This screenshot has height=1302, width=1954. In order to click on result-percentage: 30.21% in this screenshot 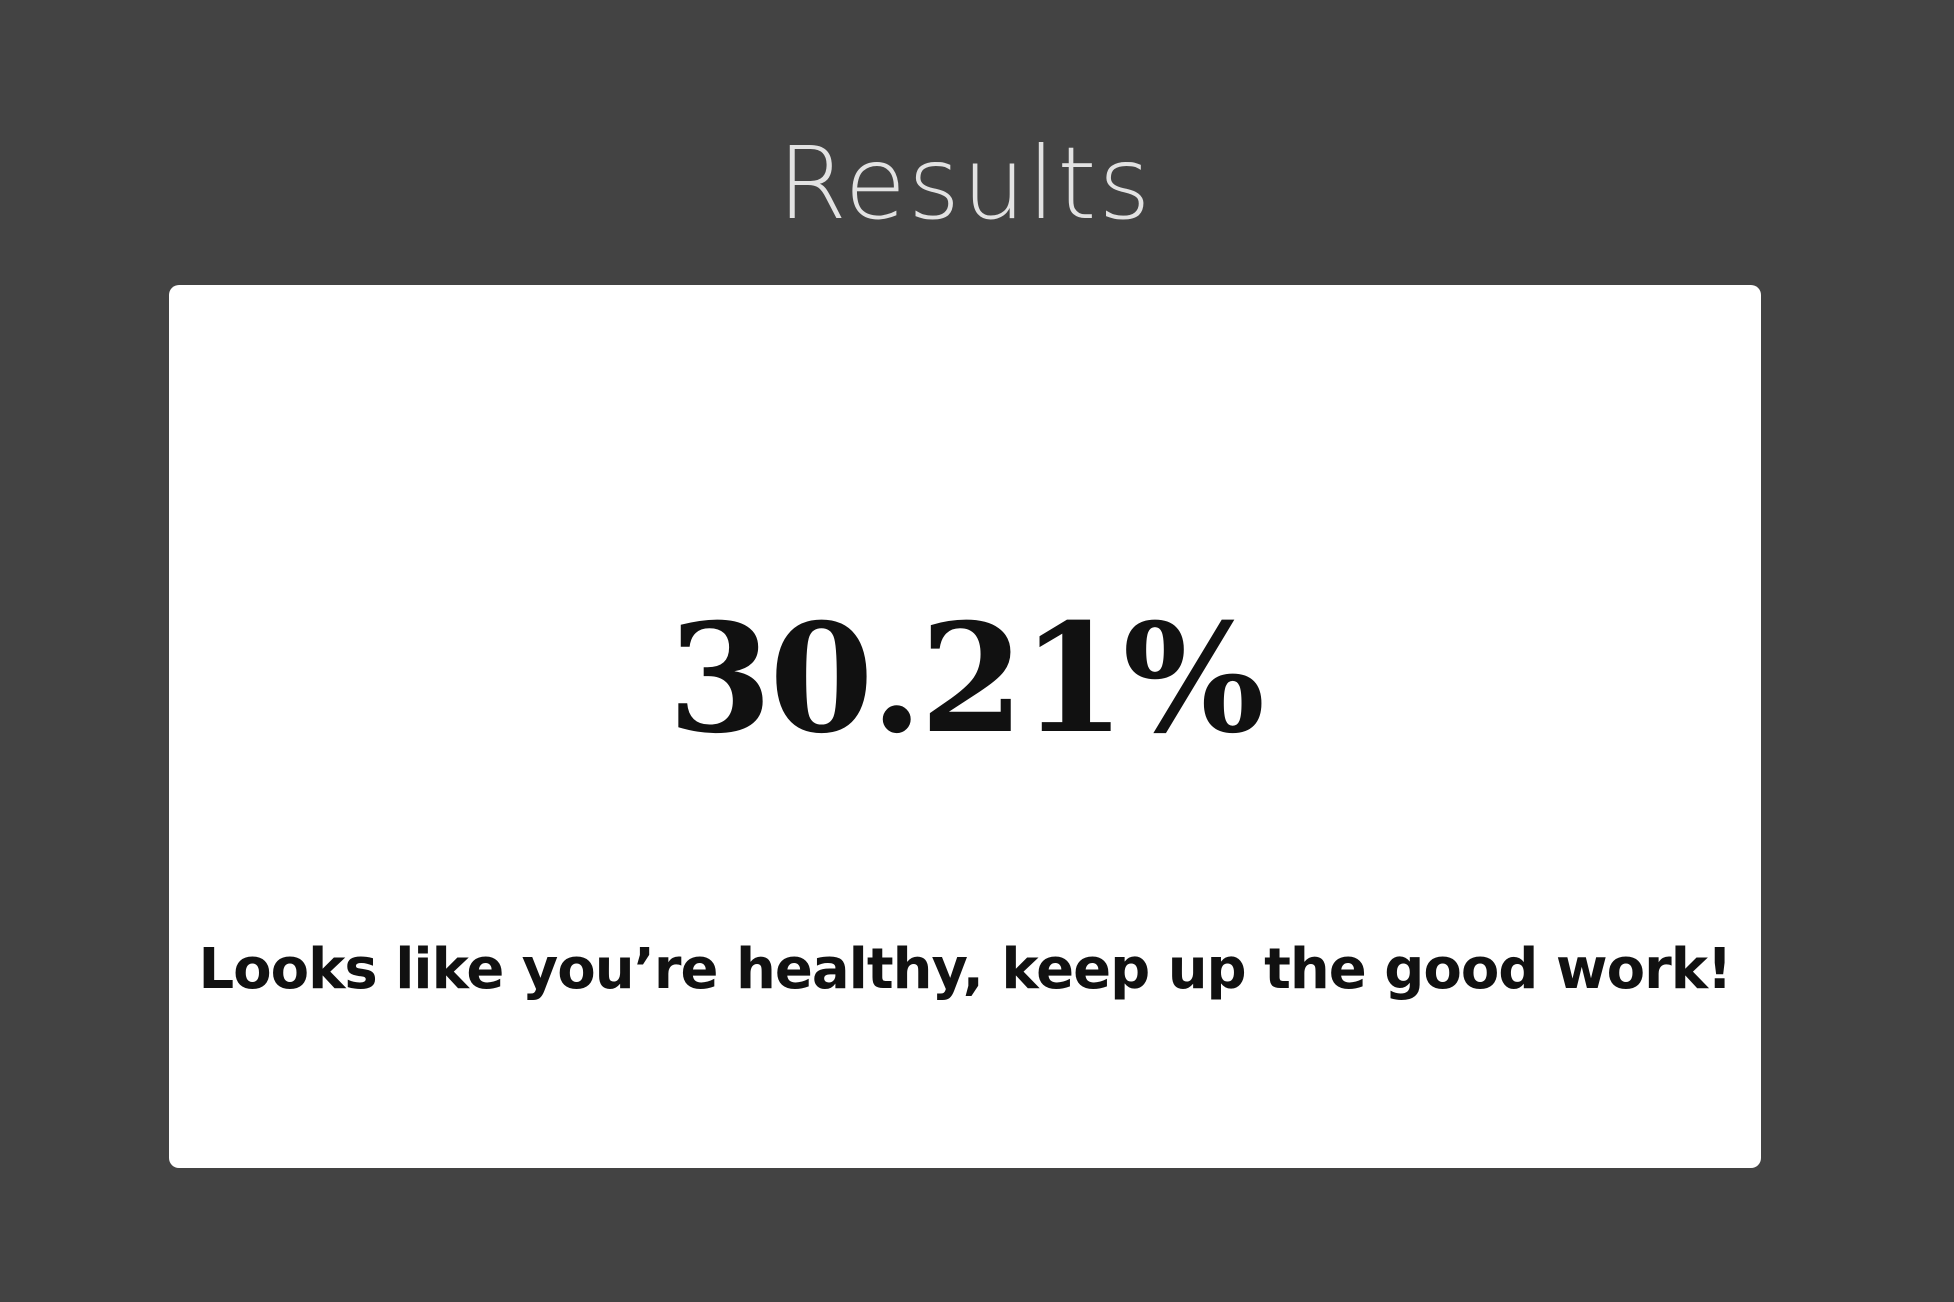, I will do `click(966, 679)`.